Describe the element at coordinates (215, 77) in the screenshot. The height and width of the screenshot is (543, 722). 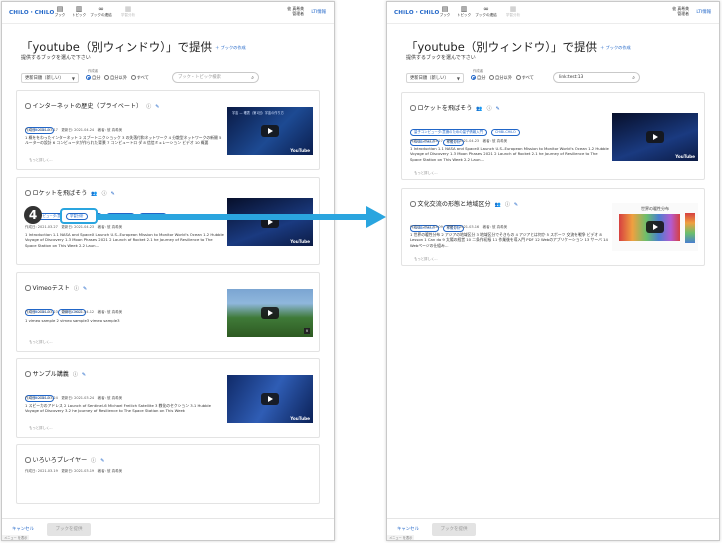
I see `search-input: ブック・トピック検索 ⌕` at that location.